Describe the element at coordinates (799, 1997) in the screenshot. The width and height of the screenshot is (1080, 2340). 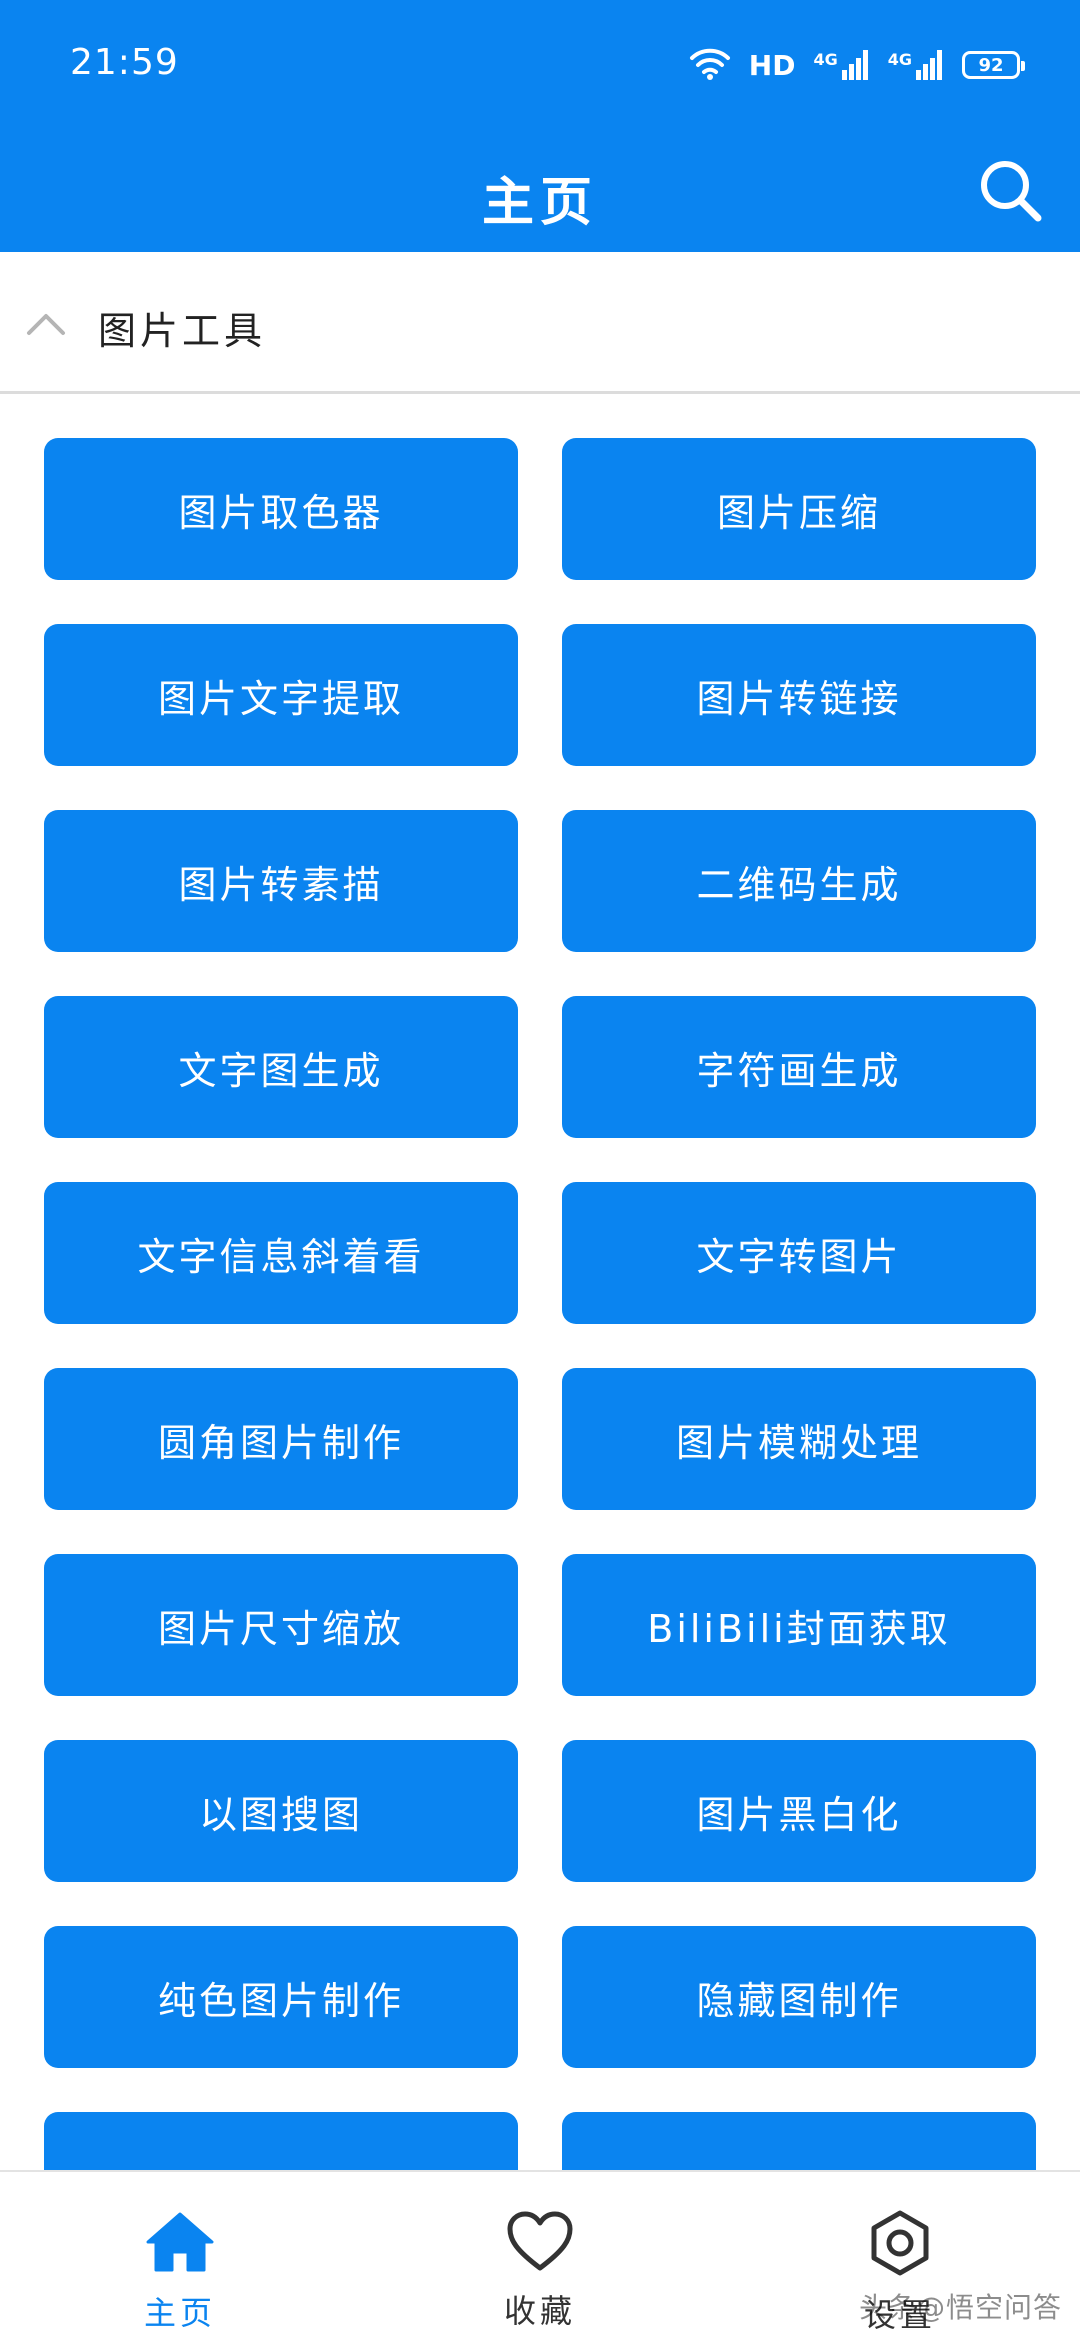
I see `tool-button: 隐藏图制作` at that location.